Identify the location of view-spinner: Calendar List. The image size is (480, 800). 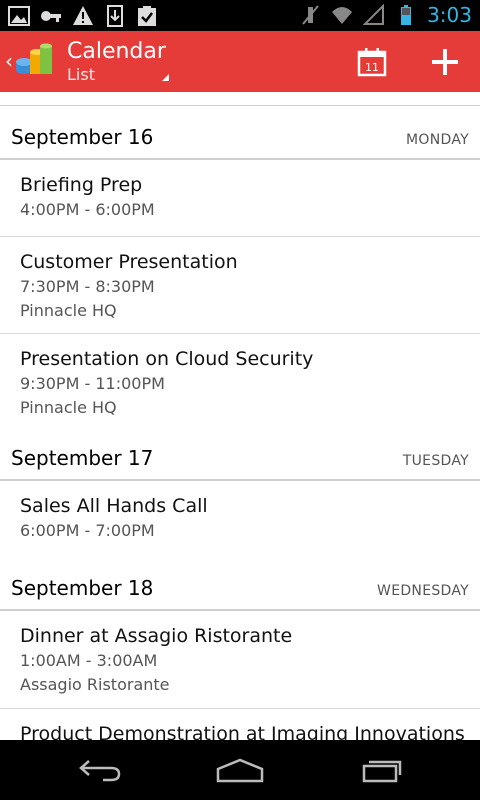
(116, 62).